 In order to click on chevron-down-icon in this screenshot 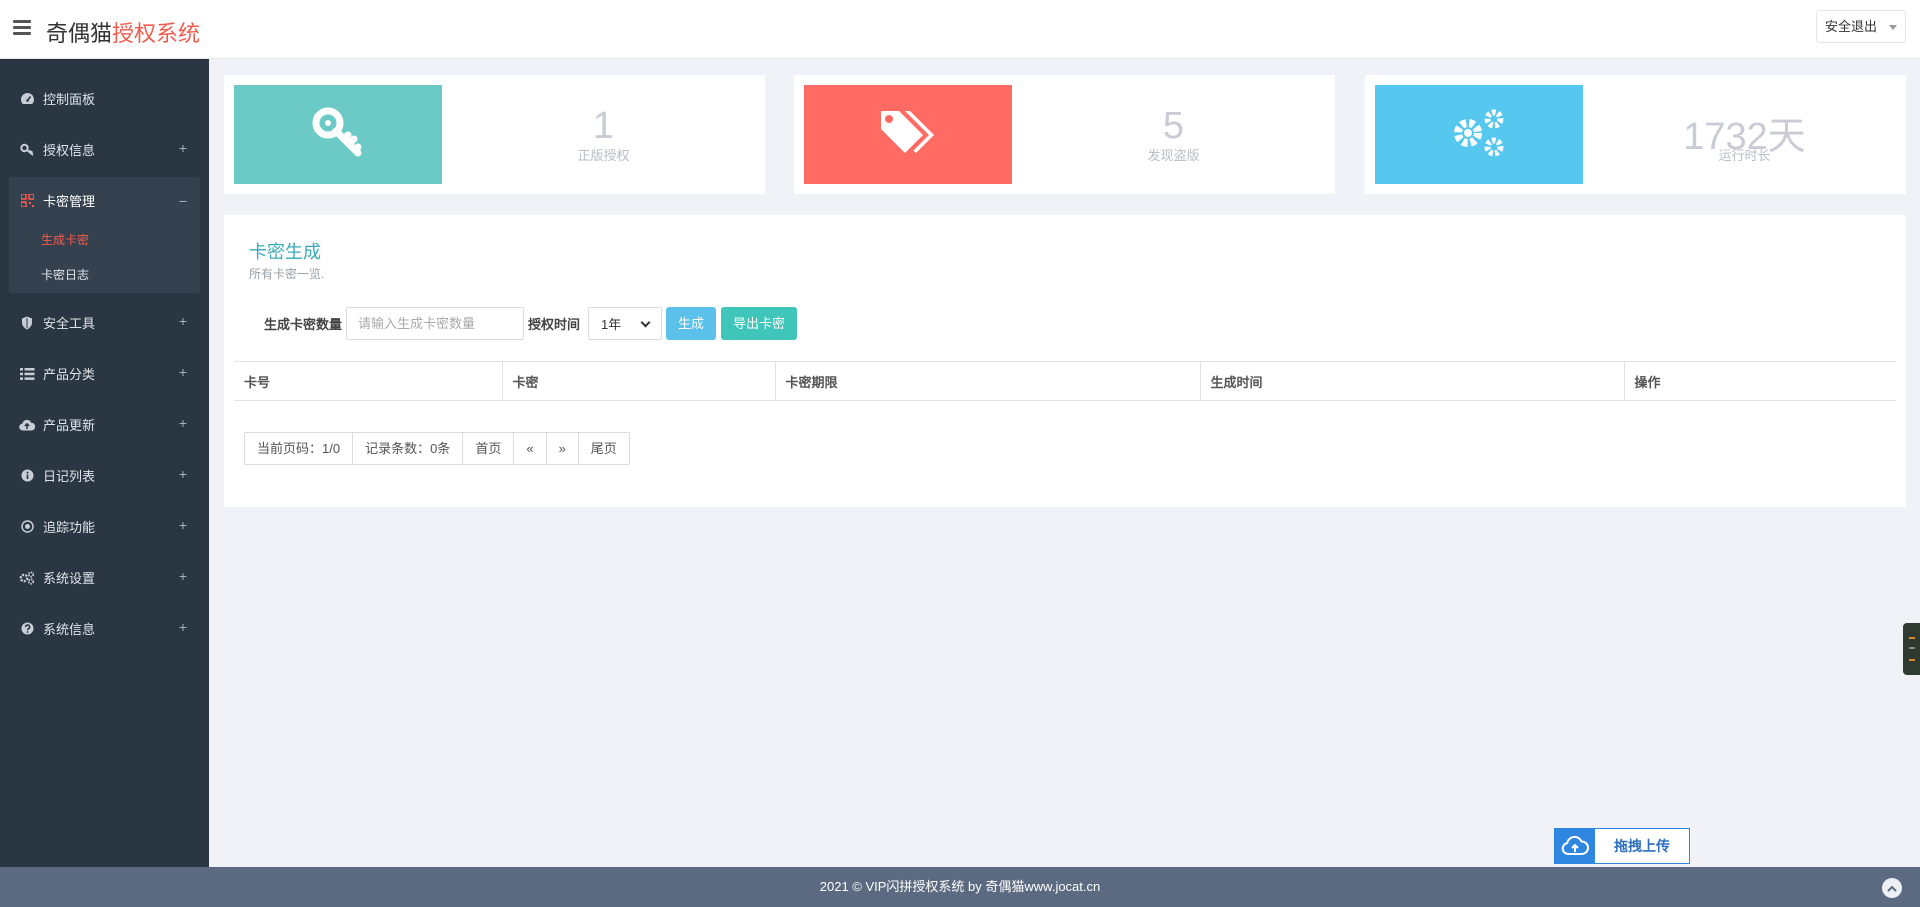, I will do `click(645, 322)`.